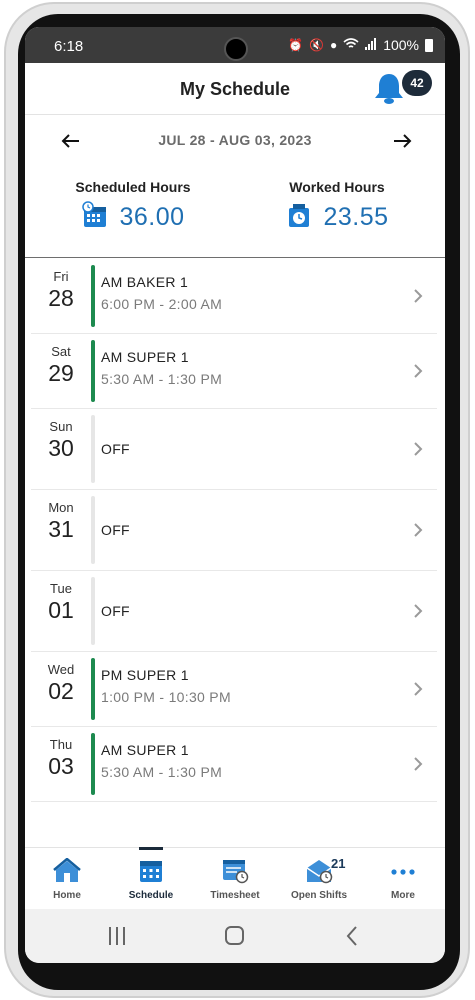 This screenshot has width=475, height=1000. What do you see at coordinates (61, 507) in the screenshot?
I see `day-of-week: Mon` at bounding box center [61, 507].